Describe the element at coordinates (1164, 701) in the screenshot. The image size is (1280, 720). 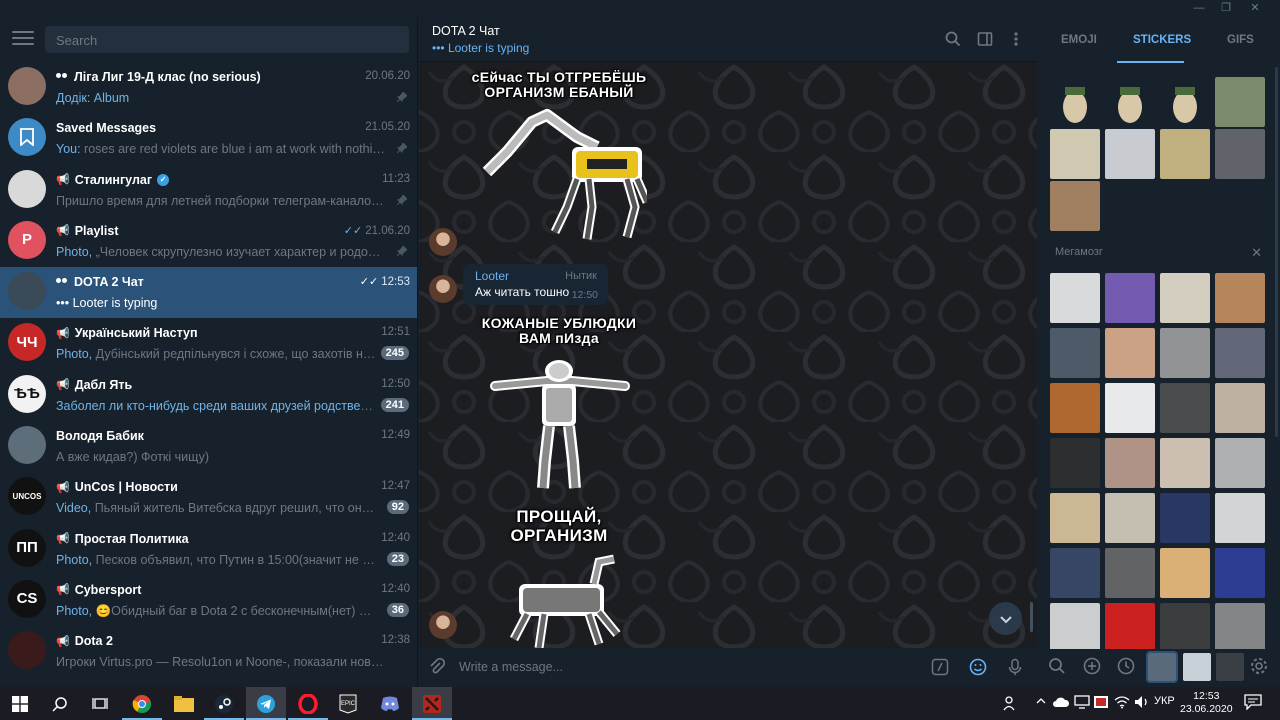
I see `language-indicator: УКР` at that location.